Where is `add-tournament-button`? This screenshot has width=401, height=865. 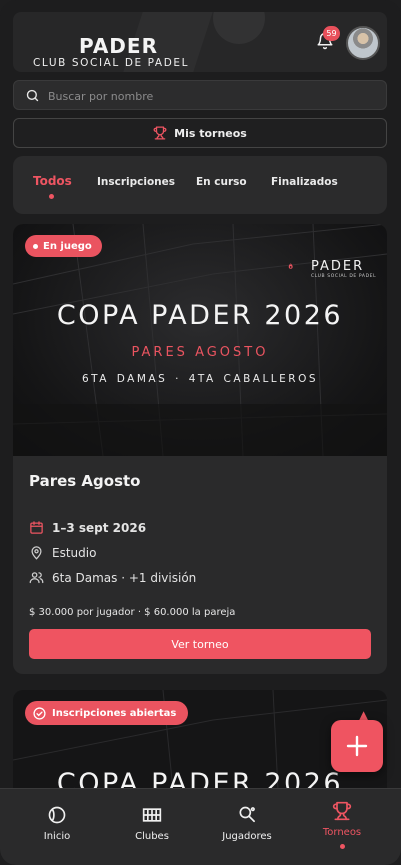
add-tournament-button is located at coordinates (357, 746).